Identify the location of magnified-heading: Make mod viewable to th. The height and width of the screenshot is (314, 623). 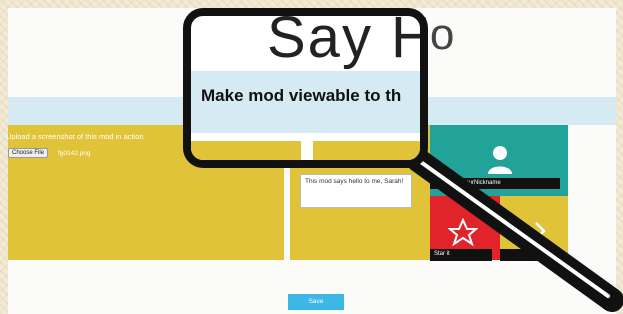
(301, 95).